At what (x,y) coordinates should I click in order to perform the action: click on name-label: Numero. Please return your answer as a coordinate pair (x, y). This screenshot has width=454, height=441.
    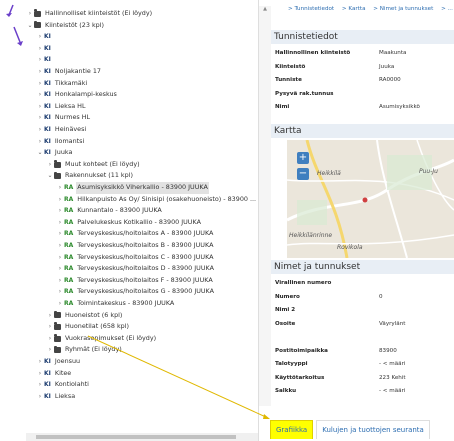
    Looking at the image, I should click on (287, 296).